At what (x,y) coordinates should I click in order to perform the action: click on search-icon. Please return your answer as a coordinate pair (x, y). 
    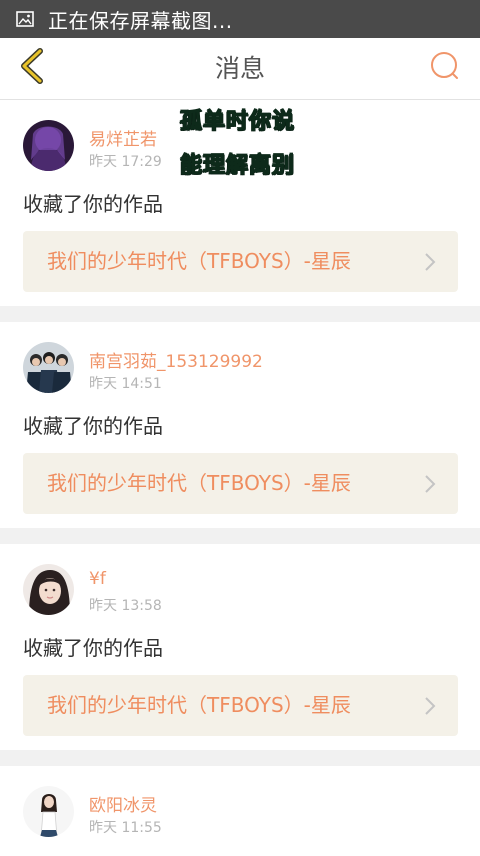
    Looking at the image, I should click on (445, 68).